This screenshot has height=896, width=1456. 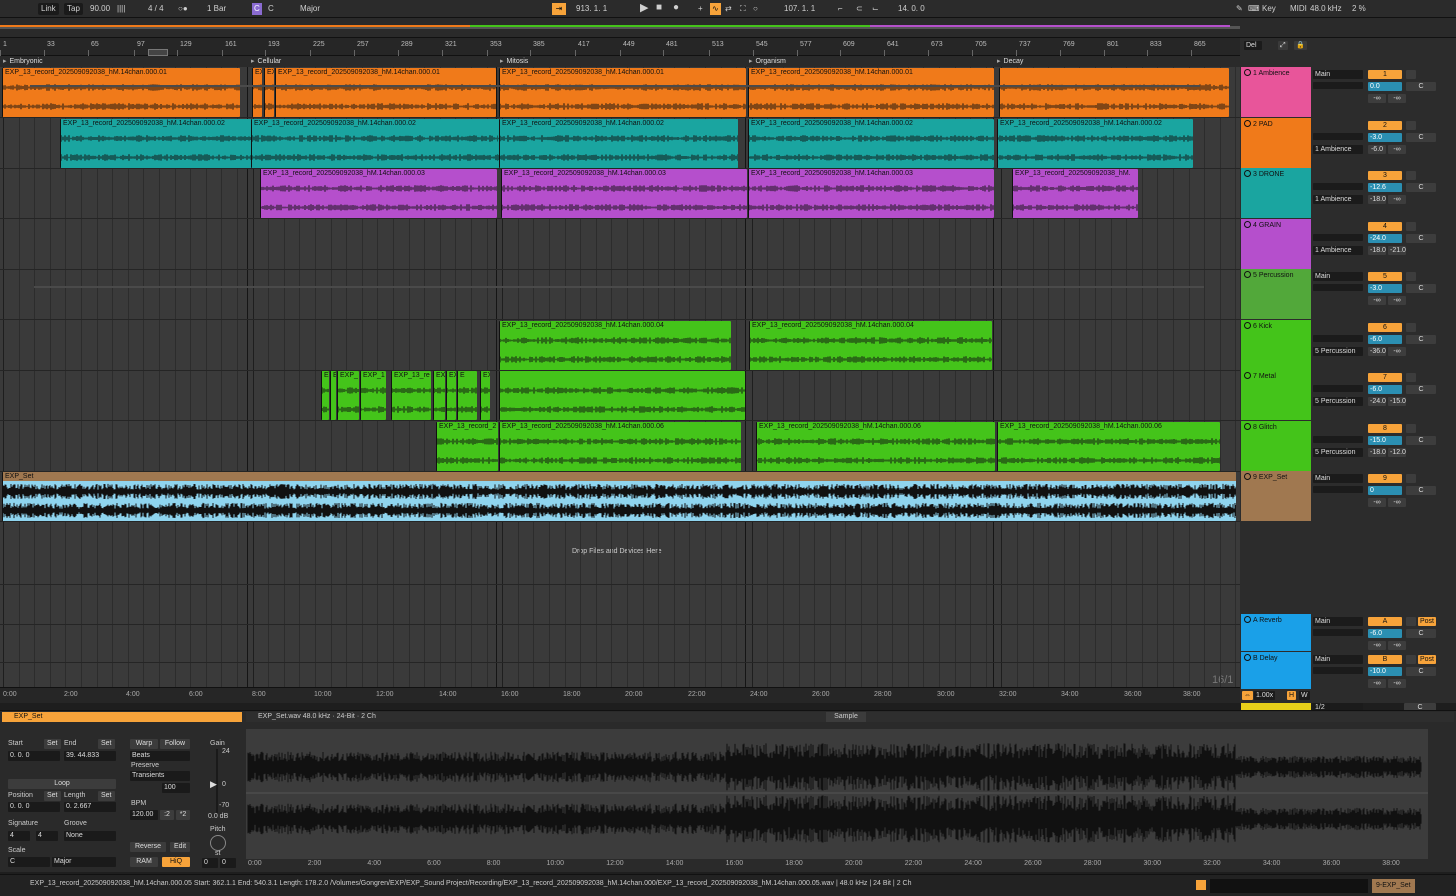 What do you see at coordinates (1304, 695) in the screenshot?
I see `w-button: W` at bounding box center [1304, 695].